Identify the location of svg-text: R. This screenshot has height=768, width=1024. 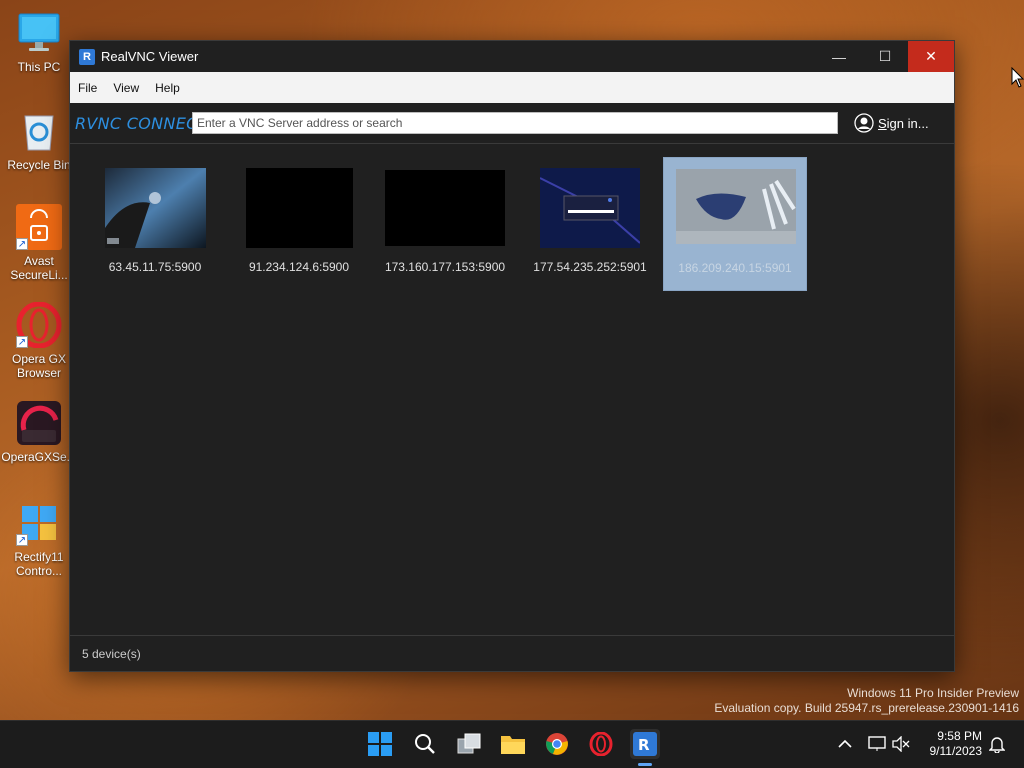
(644, 745).